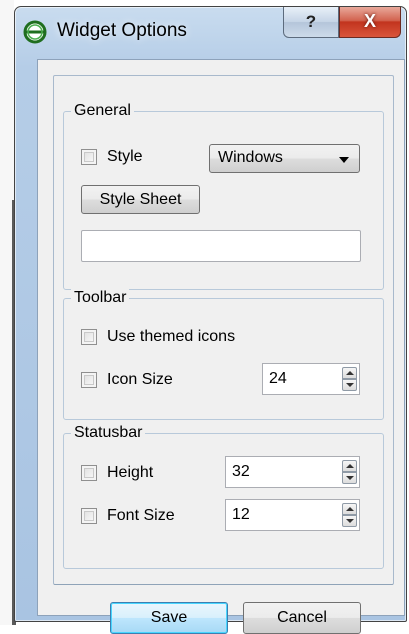  I want to click on window-title: Widget Options, so click(122, 30).